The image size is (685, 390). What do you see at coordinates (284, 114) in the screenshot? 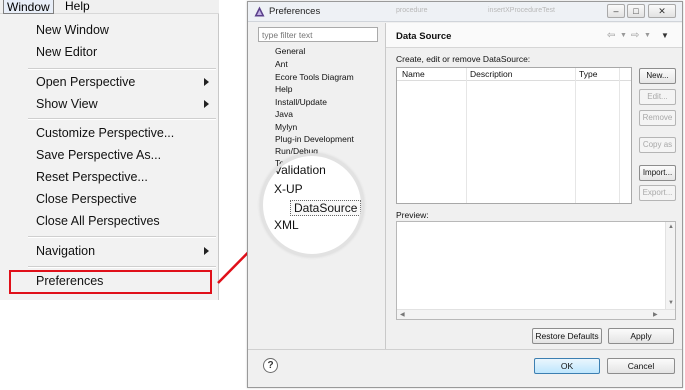
I see `tree-item-java: Java` at bounding box center [284, 114].